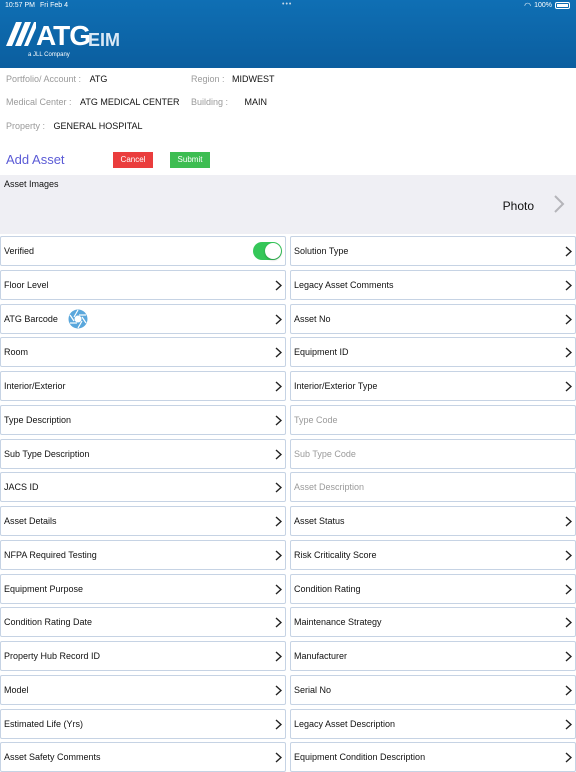 The height and width of the screenshot is (772, 576). I want to click on field-label: Interior/Exterior, so click(35, 386).